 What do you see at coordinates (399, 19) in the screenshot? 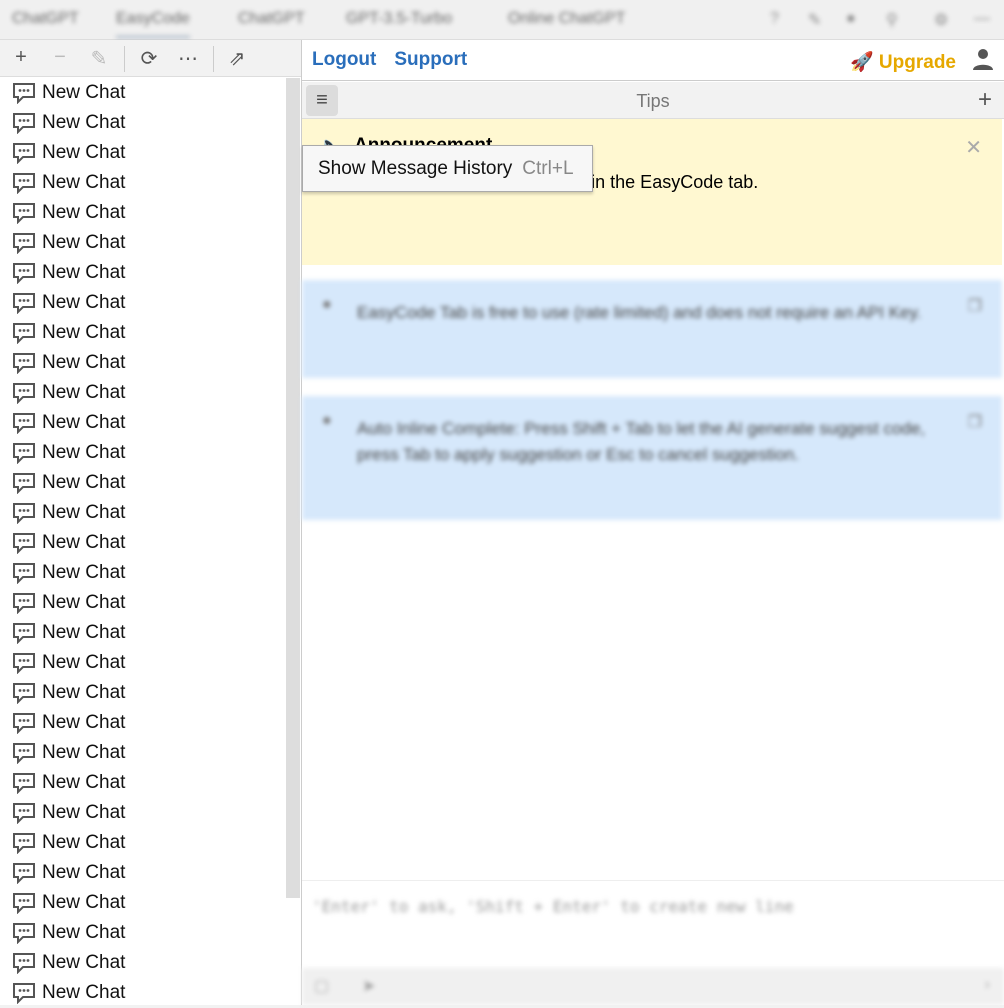
I see `tab-gpt35: GPT-3.5-Turbo` at bounding box center [399, 19].